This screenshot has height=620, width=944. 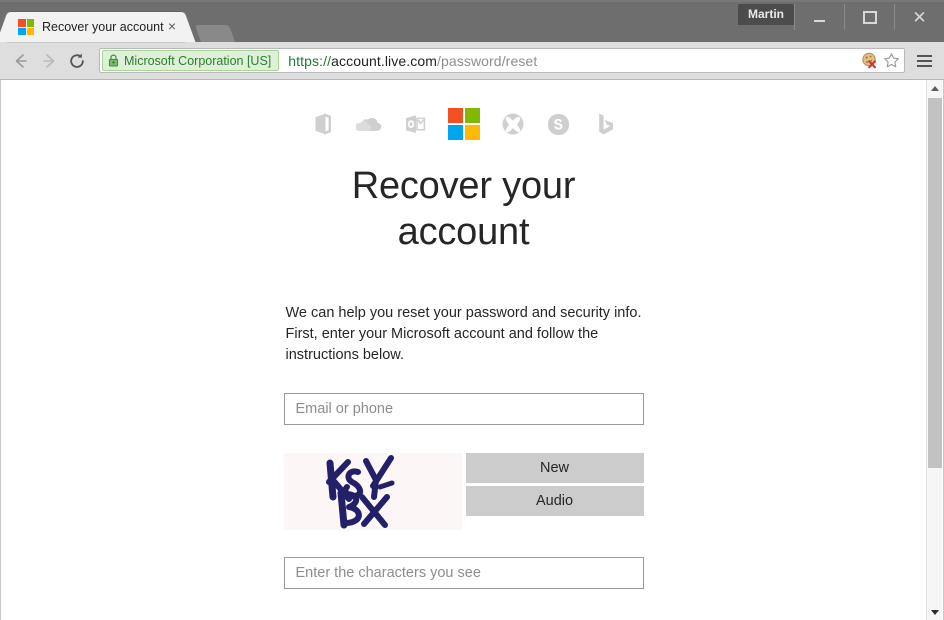 I want to click on captcha-input, so click(x=463, y=573).